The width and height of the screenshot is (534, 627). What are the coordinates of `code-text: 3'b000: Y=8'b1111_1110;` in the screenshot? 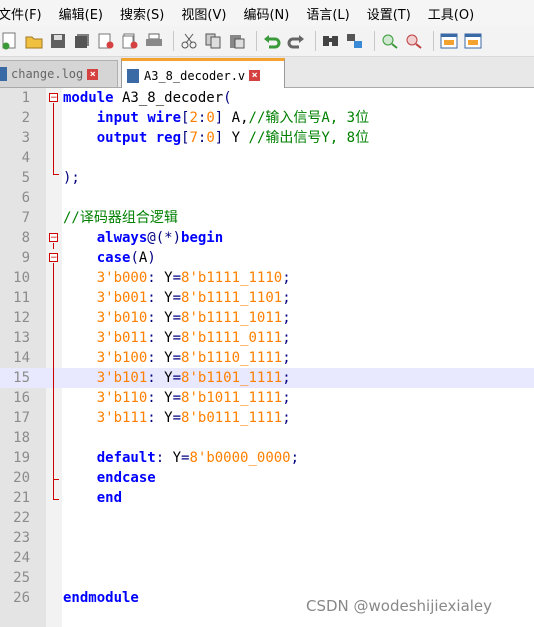 It's located at (193, 278).